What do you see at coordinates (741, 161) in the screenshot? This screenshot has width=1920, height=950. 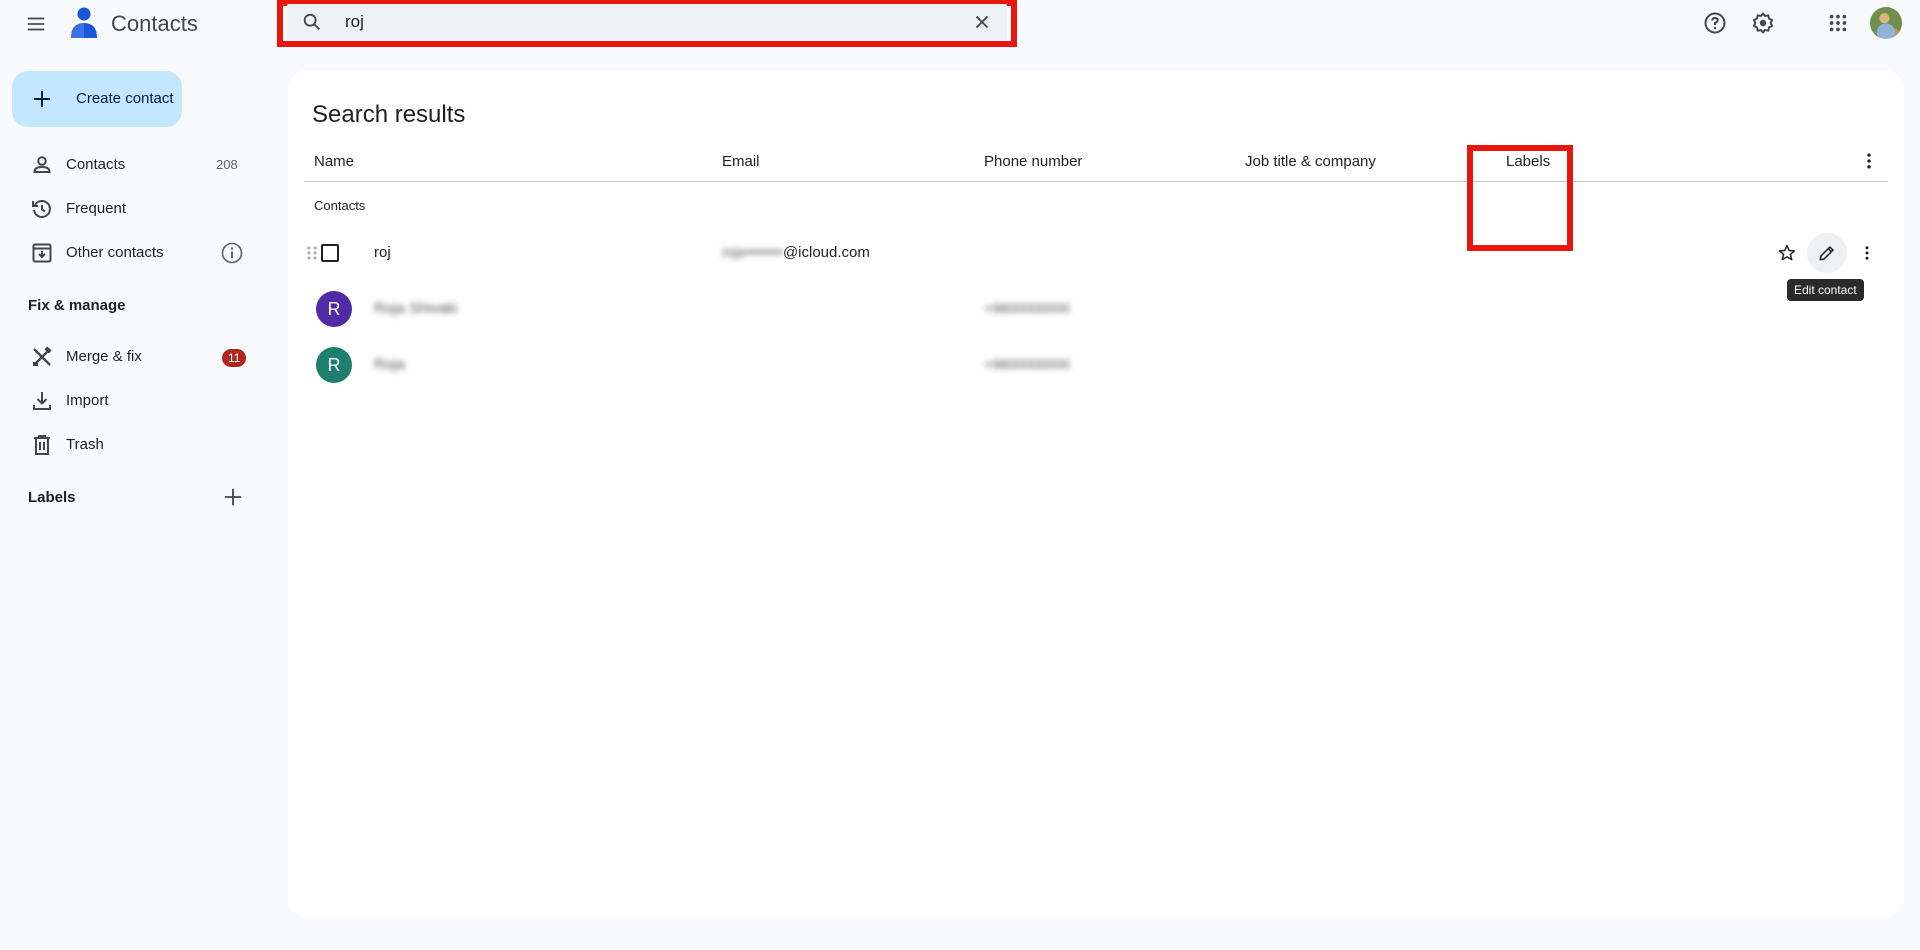 I see `column-header-email: Email` at bounding box center [741, 161].